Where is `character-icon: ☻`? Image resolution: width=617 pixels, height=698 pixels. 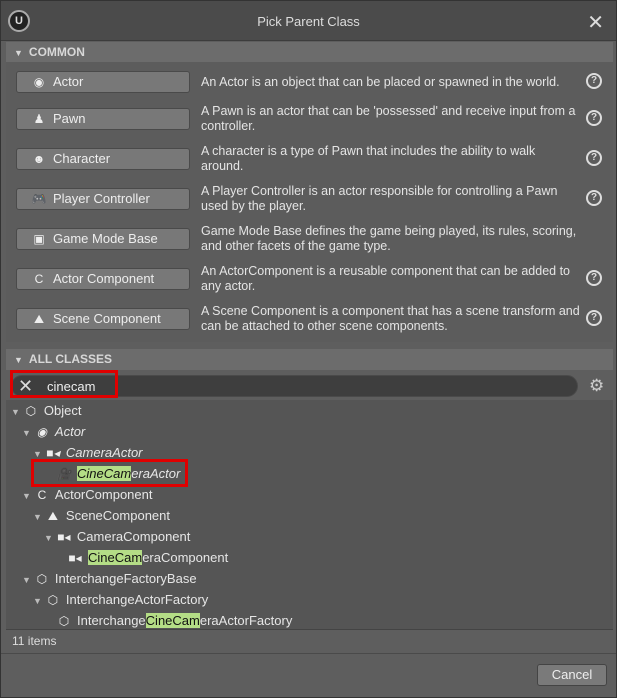
character-icon: ☻ is located at coordinates (39, 159).